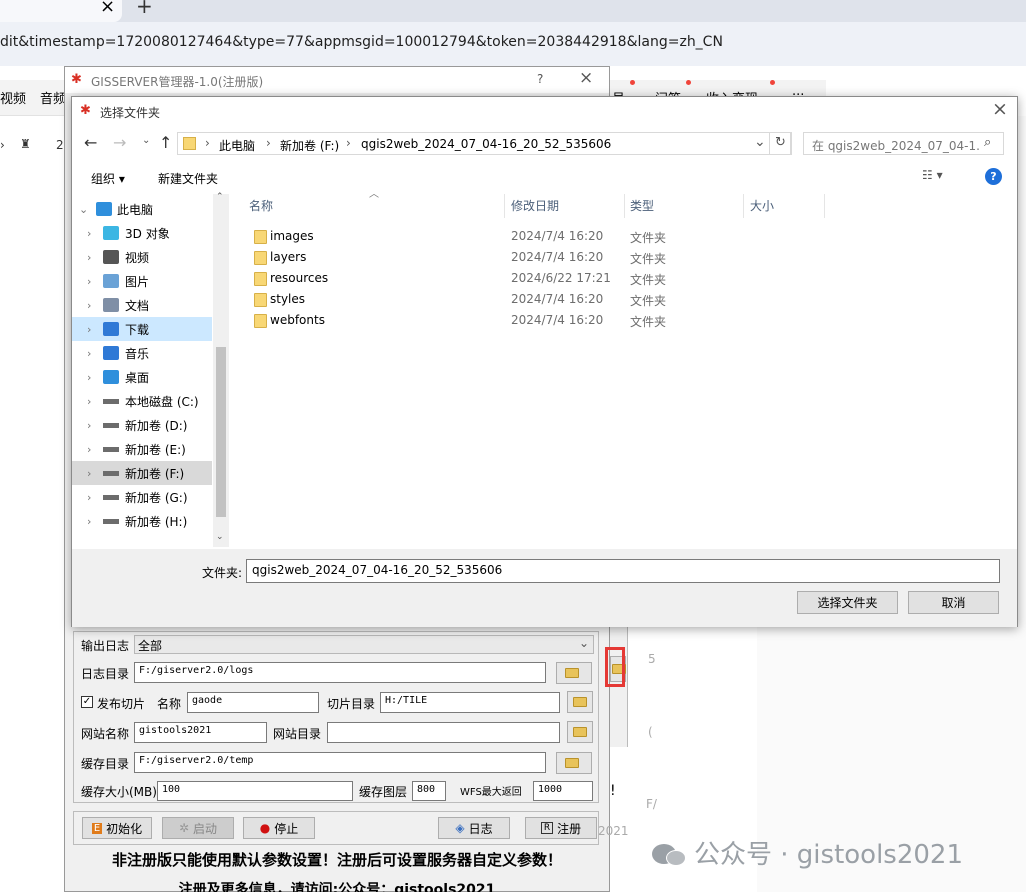 This screenshot has height=892, width=1026. Describe the element at coordinates (340, 762) in the screenshot. I see `cache-dir-input: F:/giserver2.0/temp` at that location.